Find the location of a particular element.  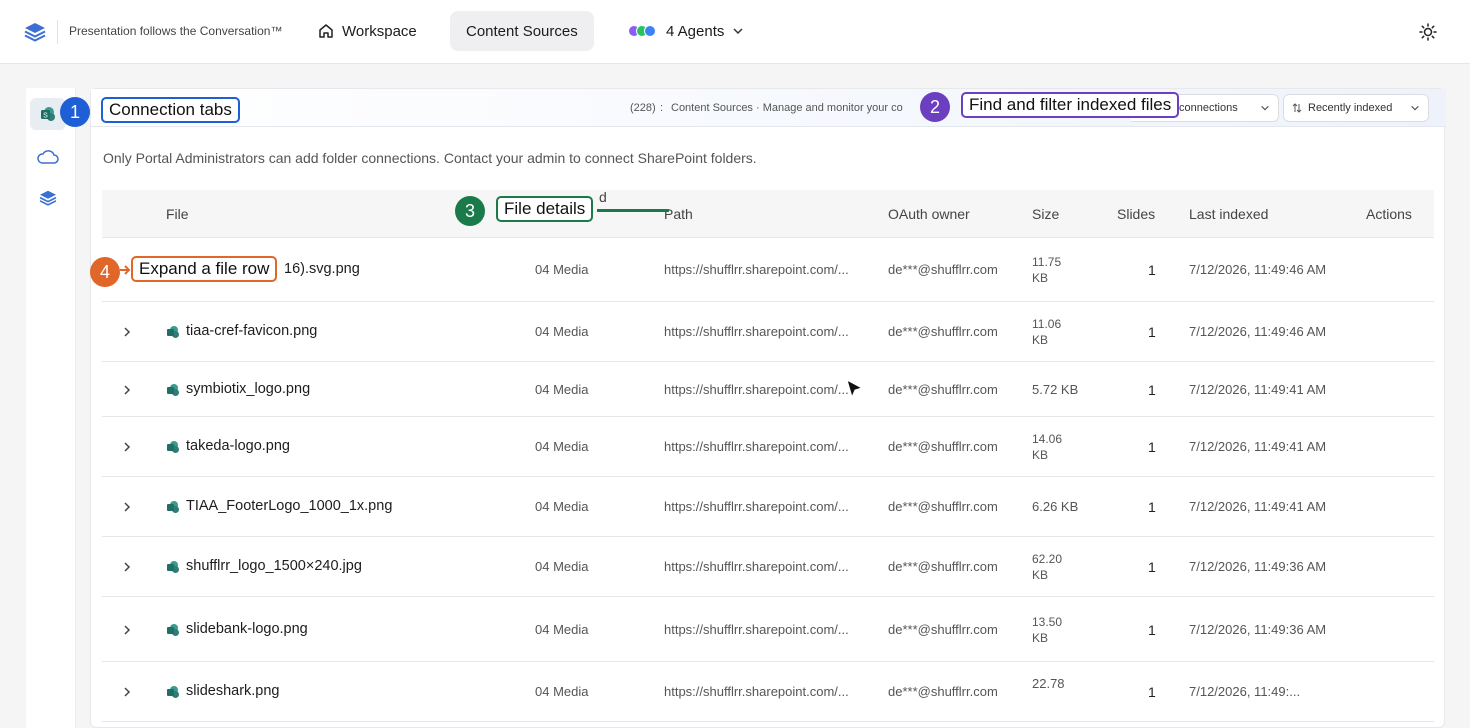

nav-agents-label: 4 Agents is located at coordinates (695, 31).